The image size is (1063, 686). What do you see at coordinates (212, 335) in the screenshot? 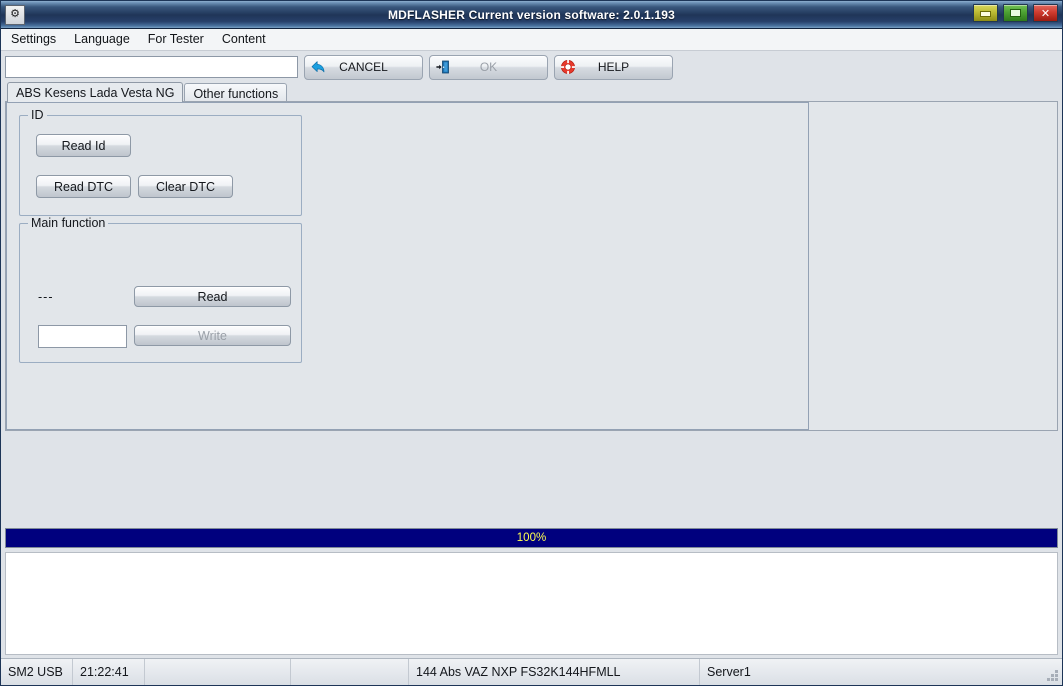
I see `write-button: Write` at bounding box center [212, 335].